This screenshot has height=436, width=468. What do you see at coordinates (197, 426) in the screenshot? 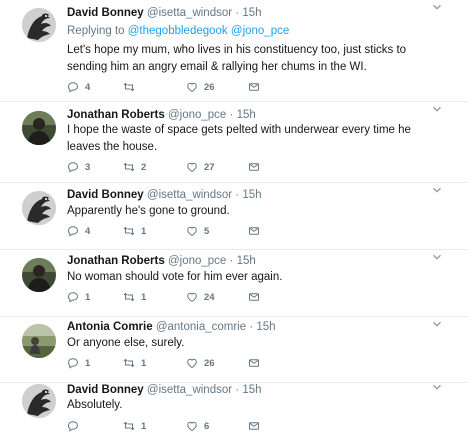
I see `like-button: 6` at bounding box center [197, 426].